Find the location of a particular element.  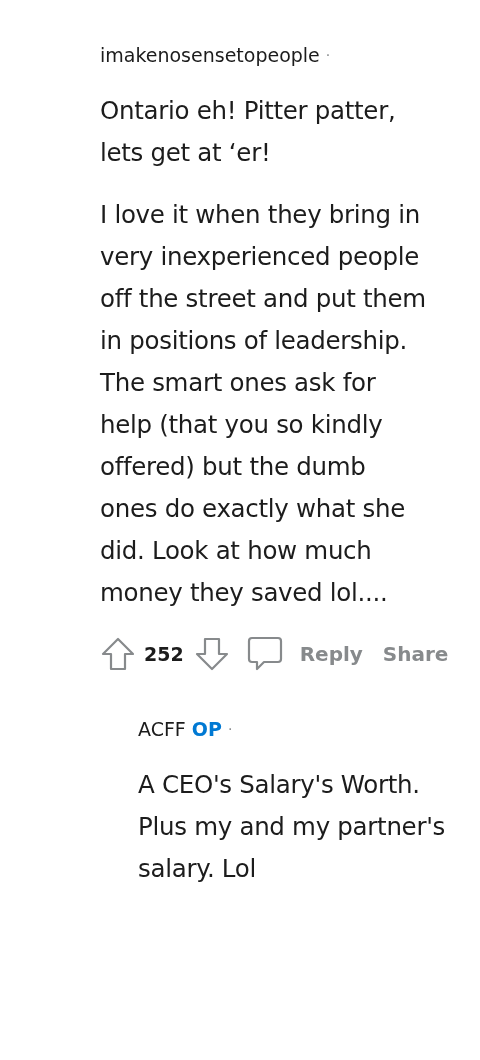

comment-icon is located at coordinates (264, 654).